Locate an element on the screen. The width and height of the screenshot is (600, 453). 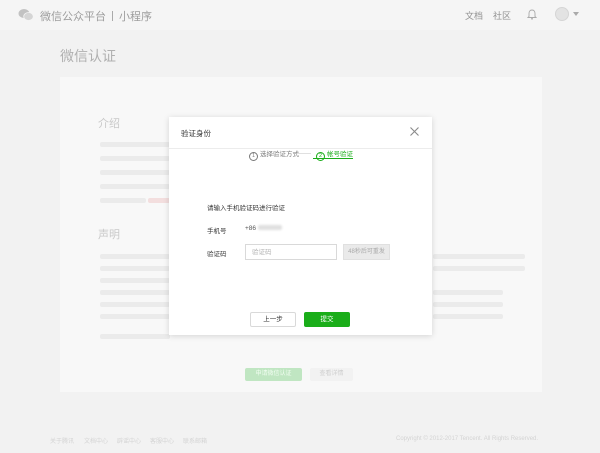
submit-button: 提交 is located at coordinates (327, 319).